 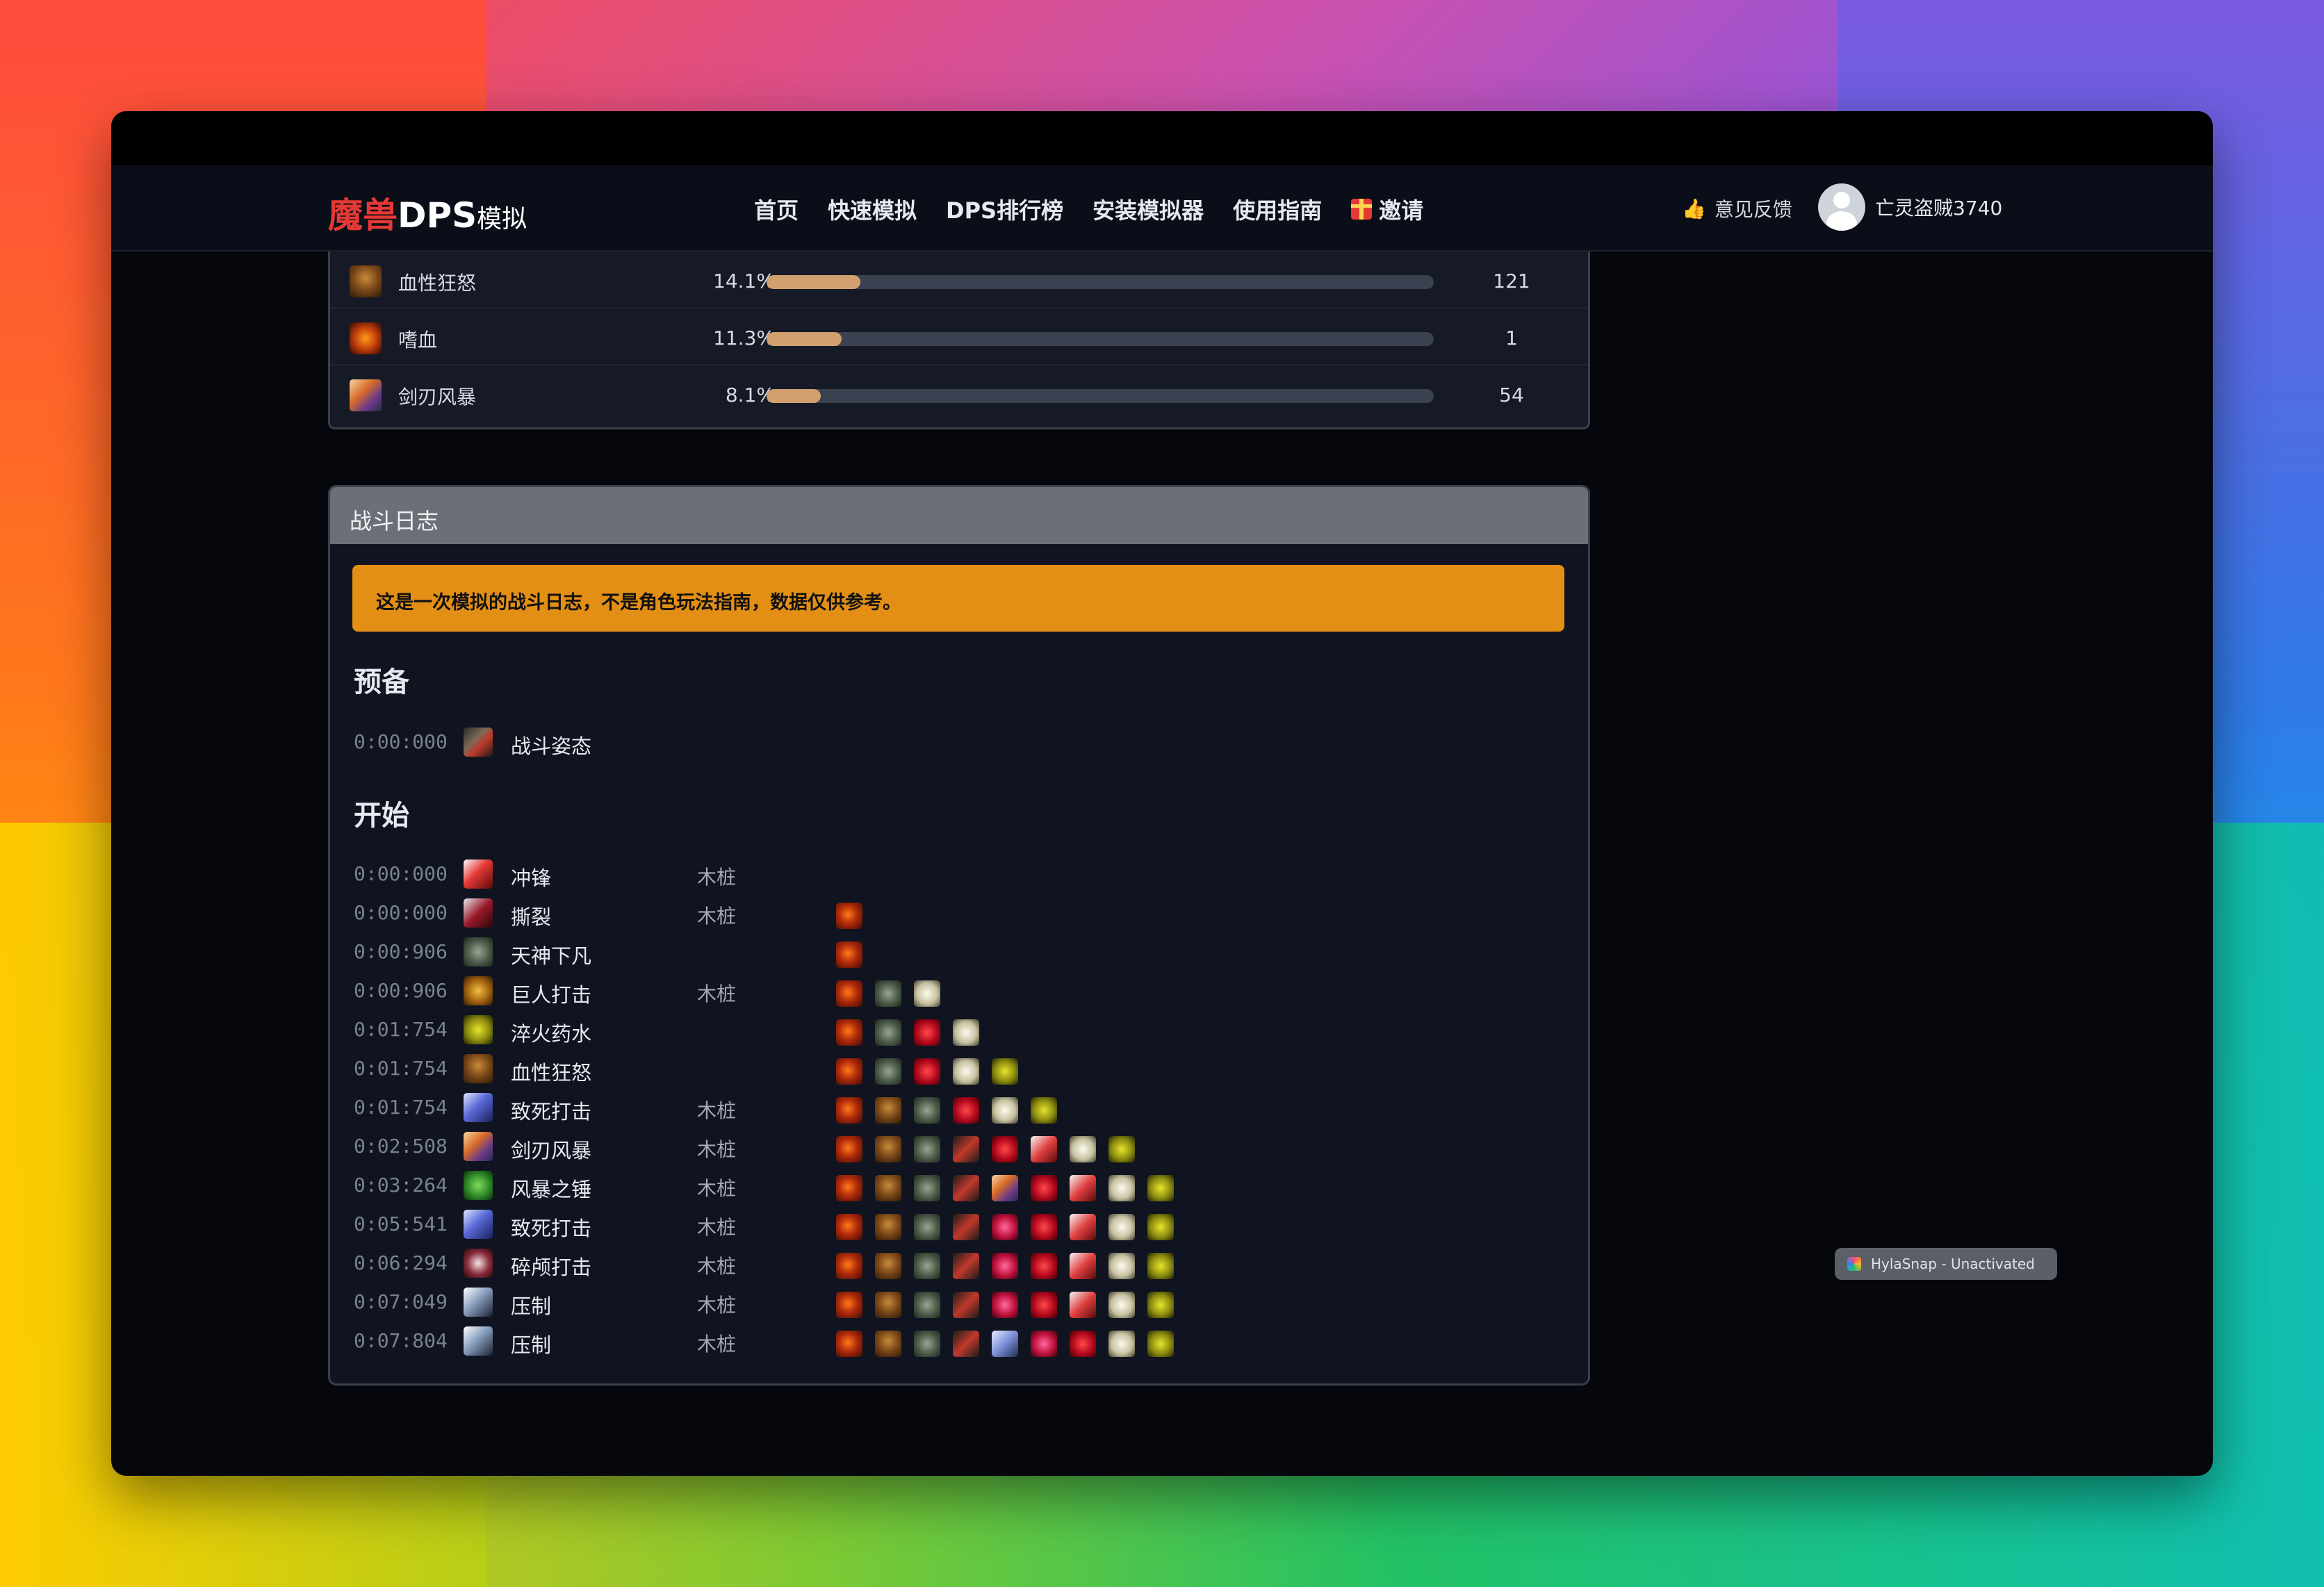 I want to click on blue-buff-icon, so click(x=1005, y=1344).